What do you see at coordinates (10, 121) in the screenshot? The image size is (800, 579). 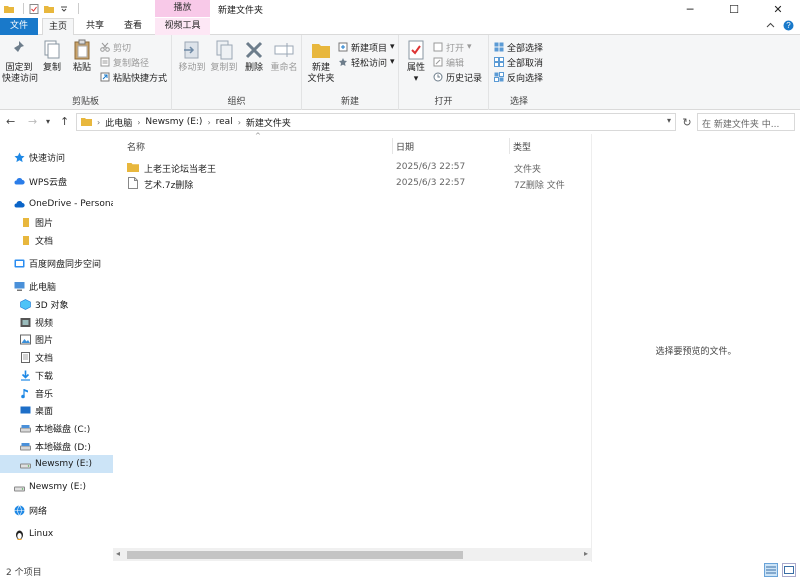 I see `back-arrow-icon: ←` at bounding box center [10, 121].